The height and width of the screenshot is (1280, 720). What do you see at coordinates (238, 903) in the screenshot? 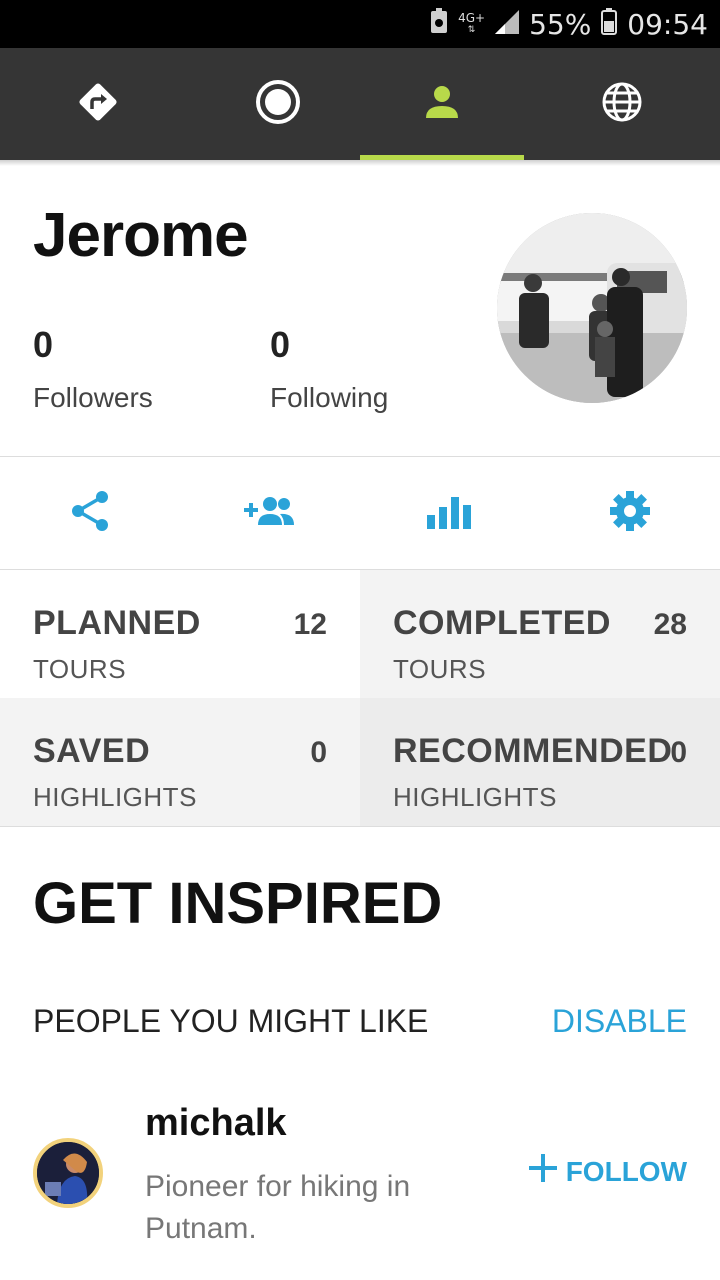
I see `section-title: GET INSPIRED` at bounding box center [238, 903].